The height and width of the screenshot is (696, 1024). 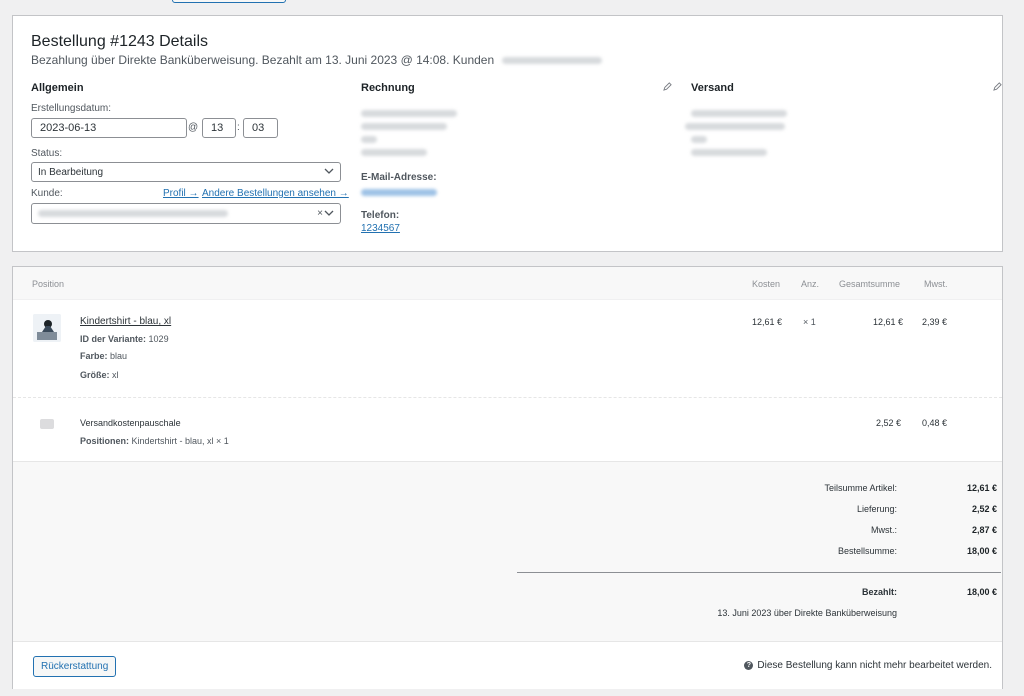 I want to click on created-date-label: Erstellungsdatum:, so click(x=71, y=108).